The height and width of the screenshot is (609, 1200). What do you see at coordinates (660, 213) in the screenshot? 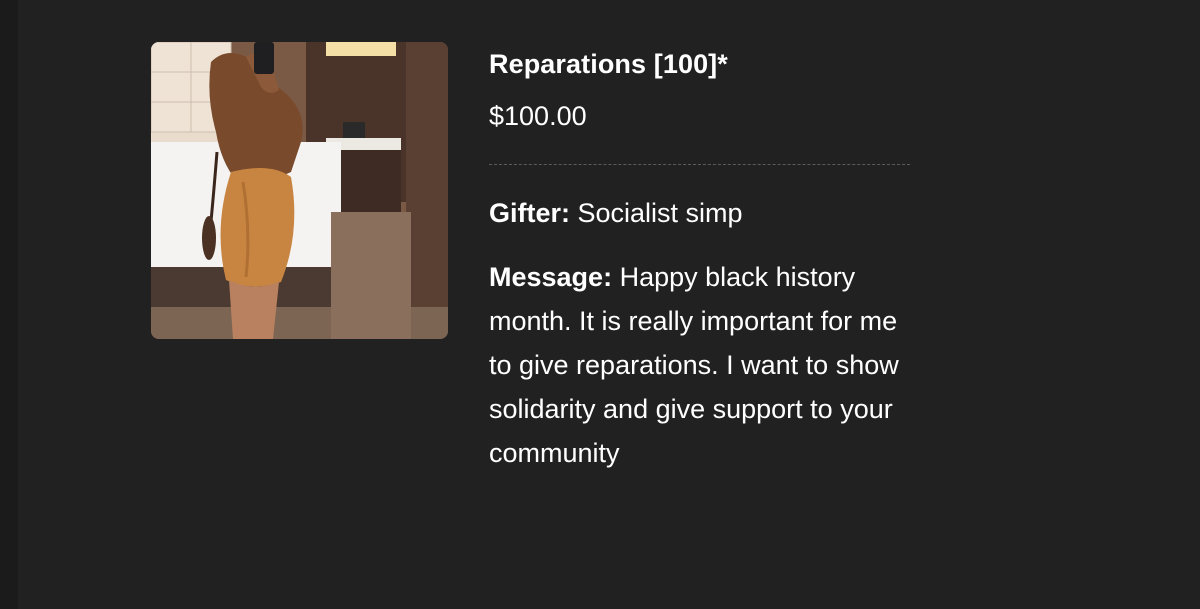
I see `gifter-value: Socialist simp` at bounding box center [660, 213].